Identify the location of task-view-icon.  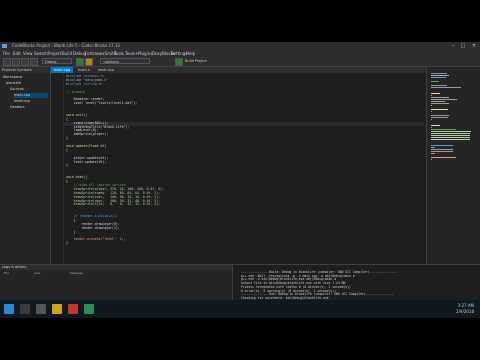
(41, 309).